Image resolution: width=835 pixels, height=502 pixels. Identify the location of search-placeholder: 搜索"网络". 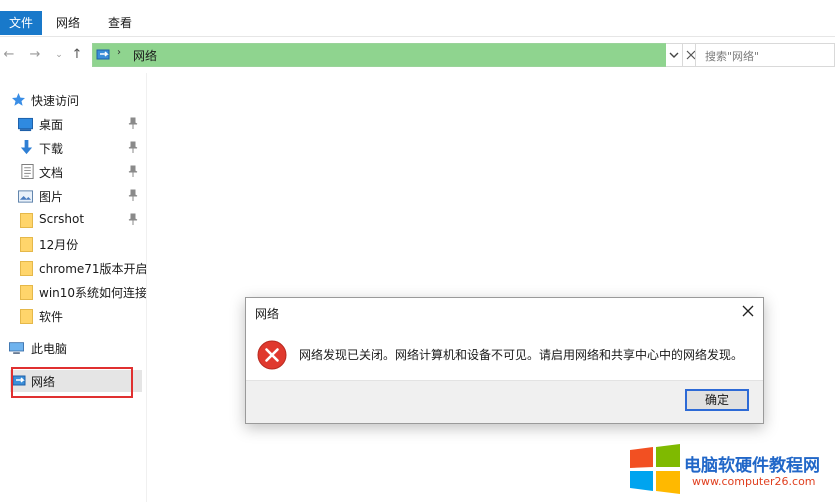
(732, 56).